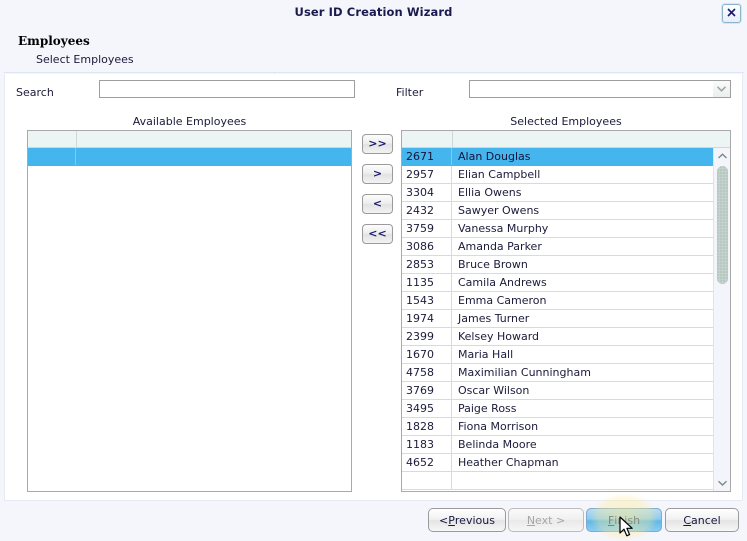 This screenshot has height=541, width=747. I want to click on chevron-up-icon, so click(722, 156).